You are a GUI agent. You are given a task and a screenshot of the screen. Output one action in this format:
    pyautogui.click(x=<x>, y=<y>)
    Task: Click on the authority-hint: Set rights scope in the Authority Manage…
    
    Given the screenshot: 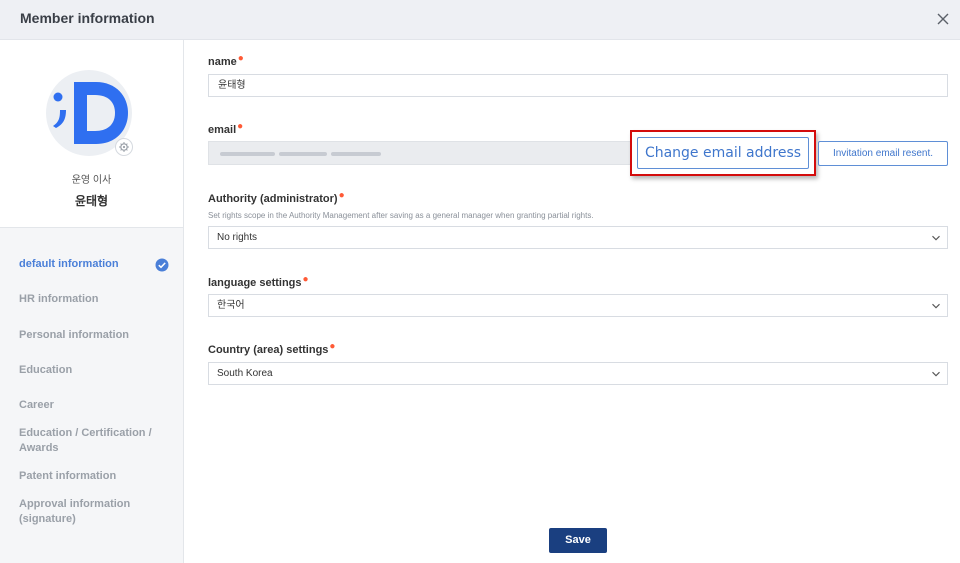 What is the action you would take?
    pyautogui.click(x=401, y=215)
    